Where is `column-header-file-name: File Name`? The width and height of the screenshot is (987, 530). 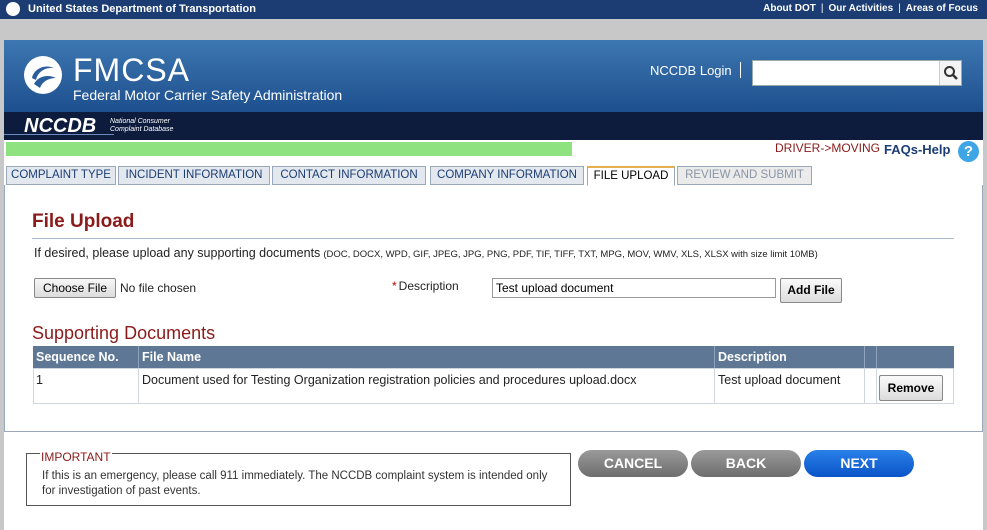
column-header-file-name: File Name is located at coordinates (427, 357).